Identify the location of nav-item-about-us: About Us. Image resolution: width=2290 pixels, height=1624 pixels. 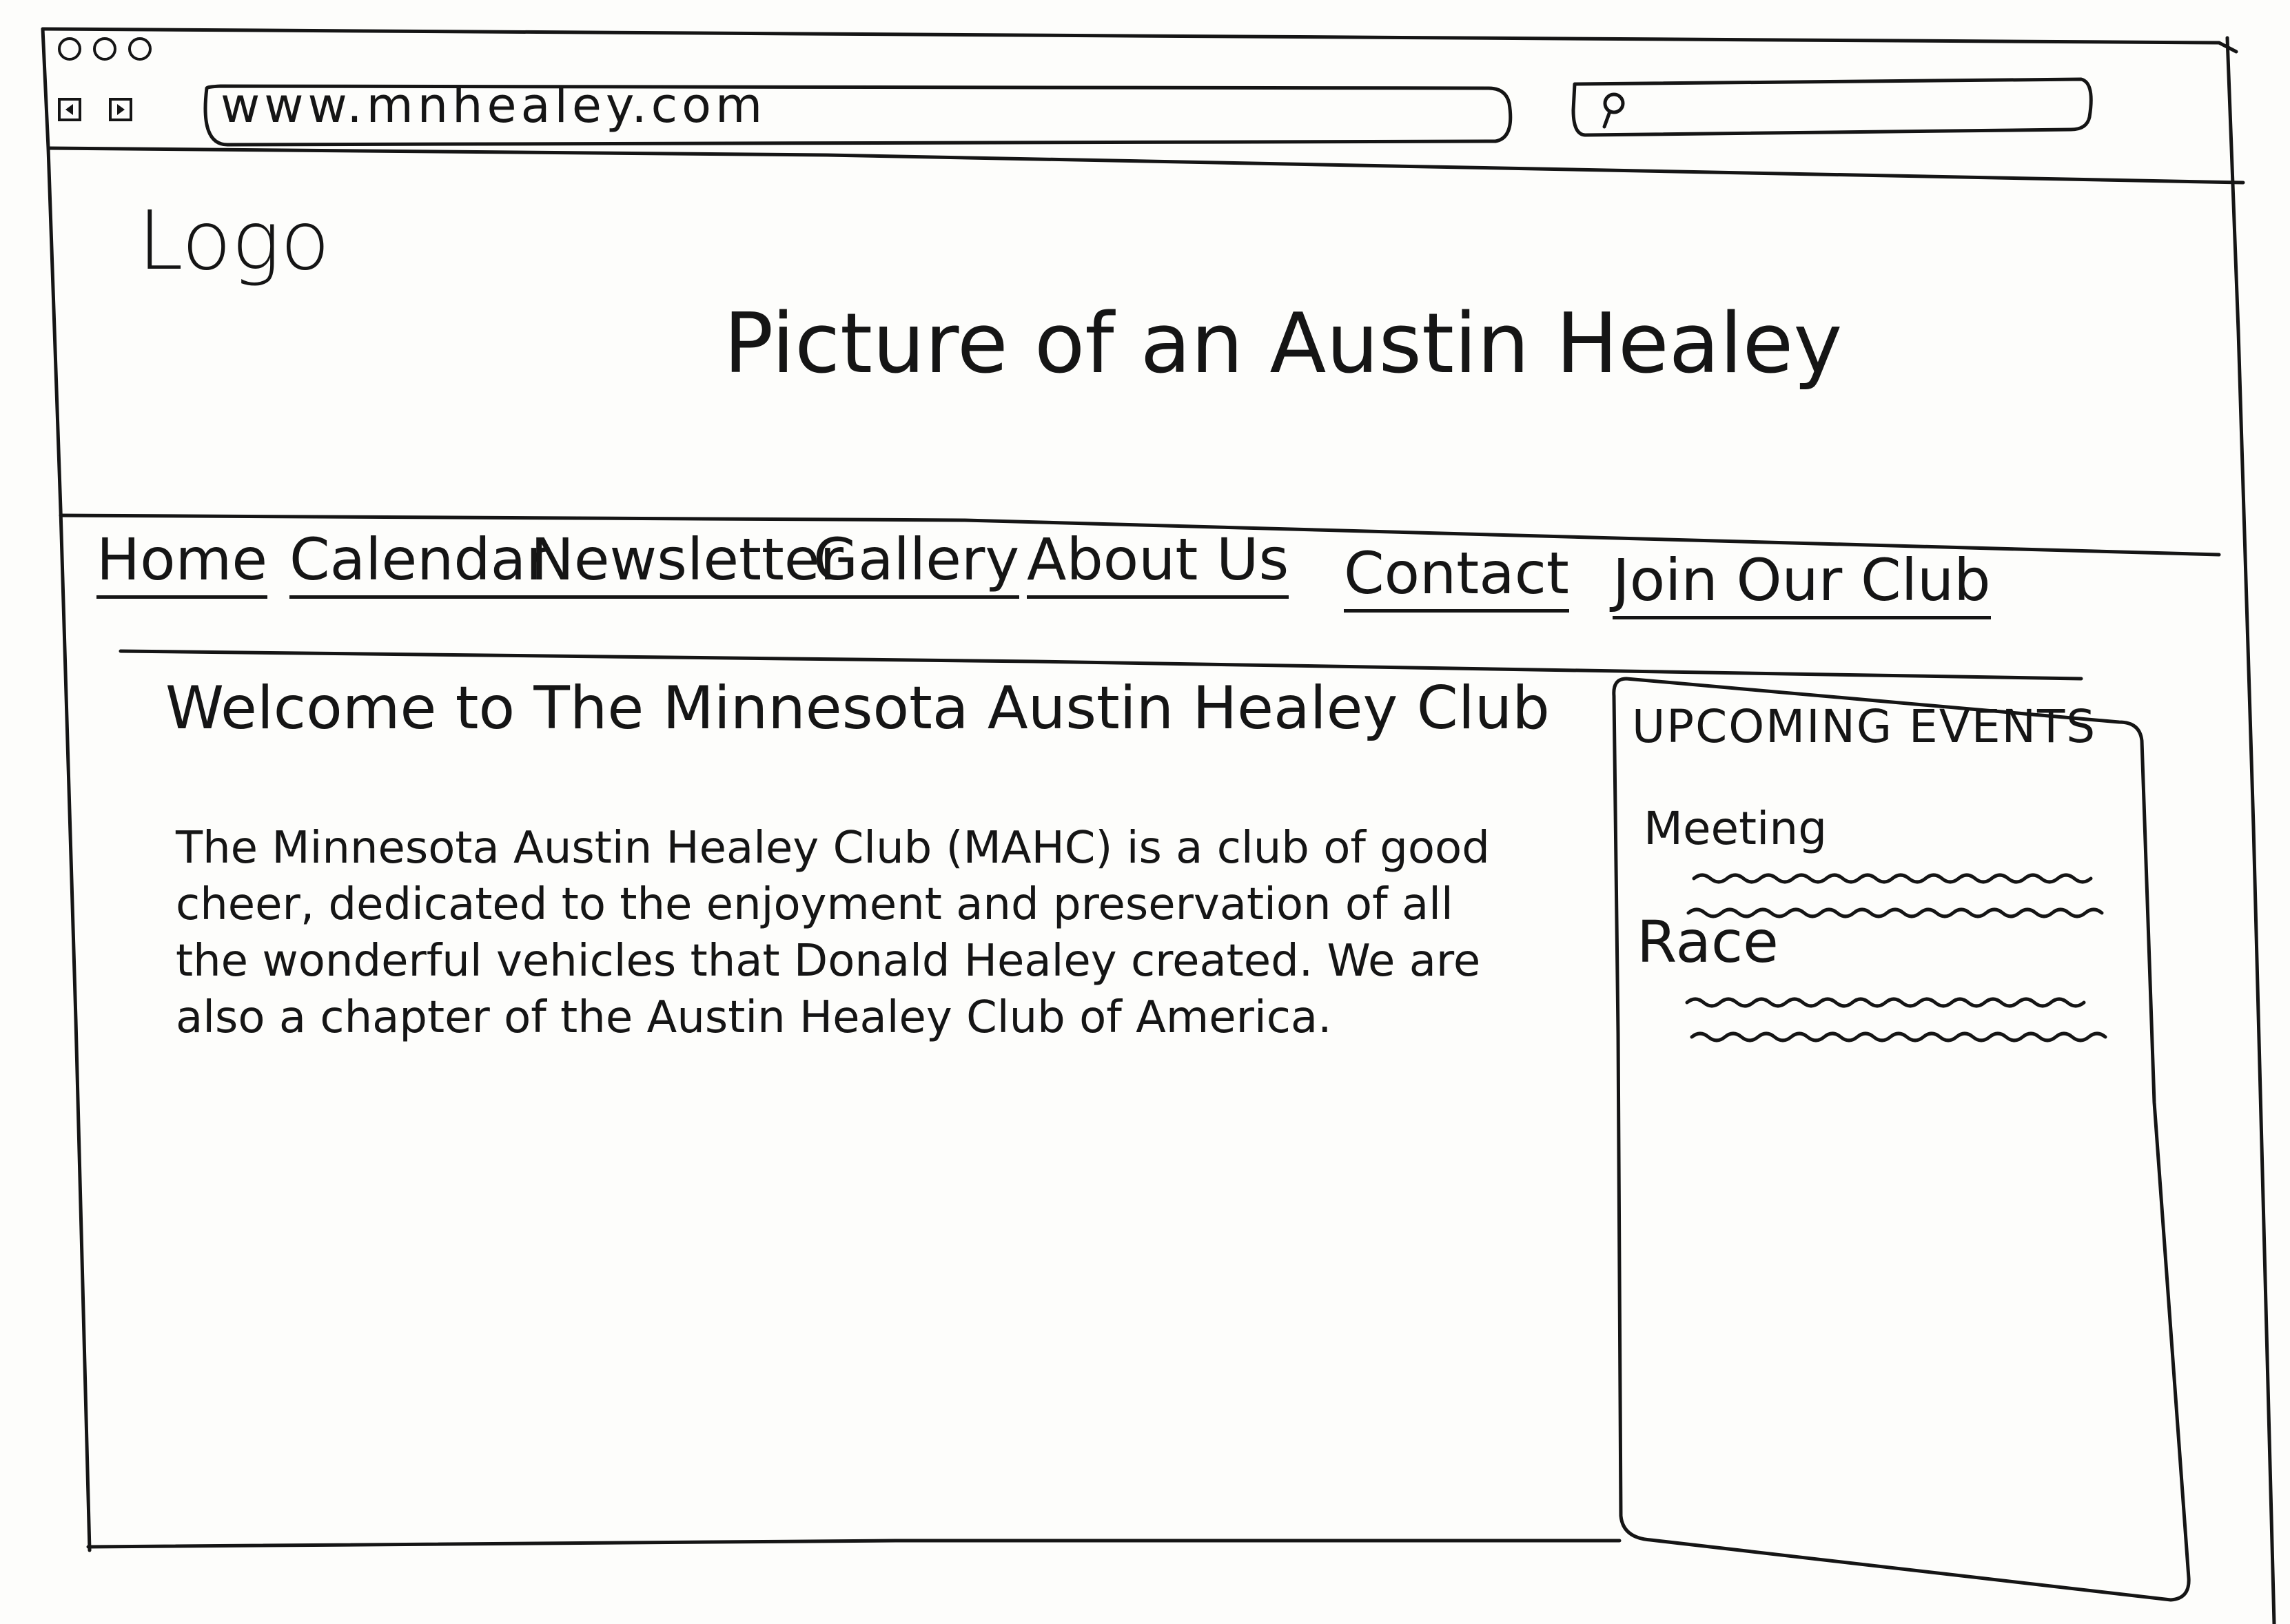
(1158, 565).